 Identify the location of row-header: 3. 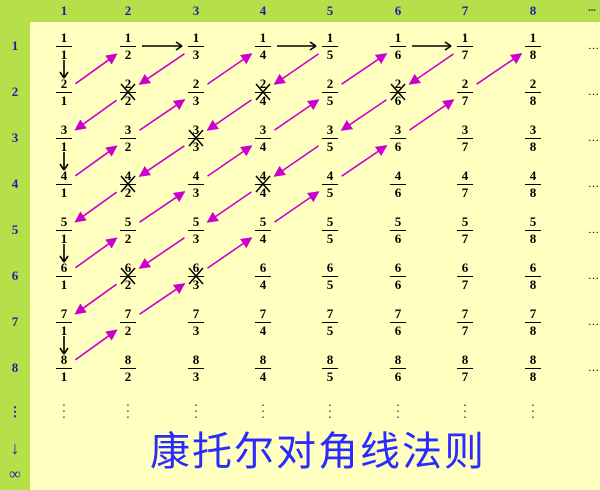
(15, 137).